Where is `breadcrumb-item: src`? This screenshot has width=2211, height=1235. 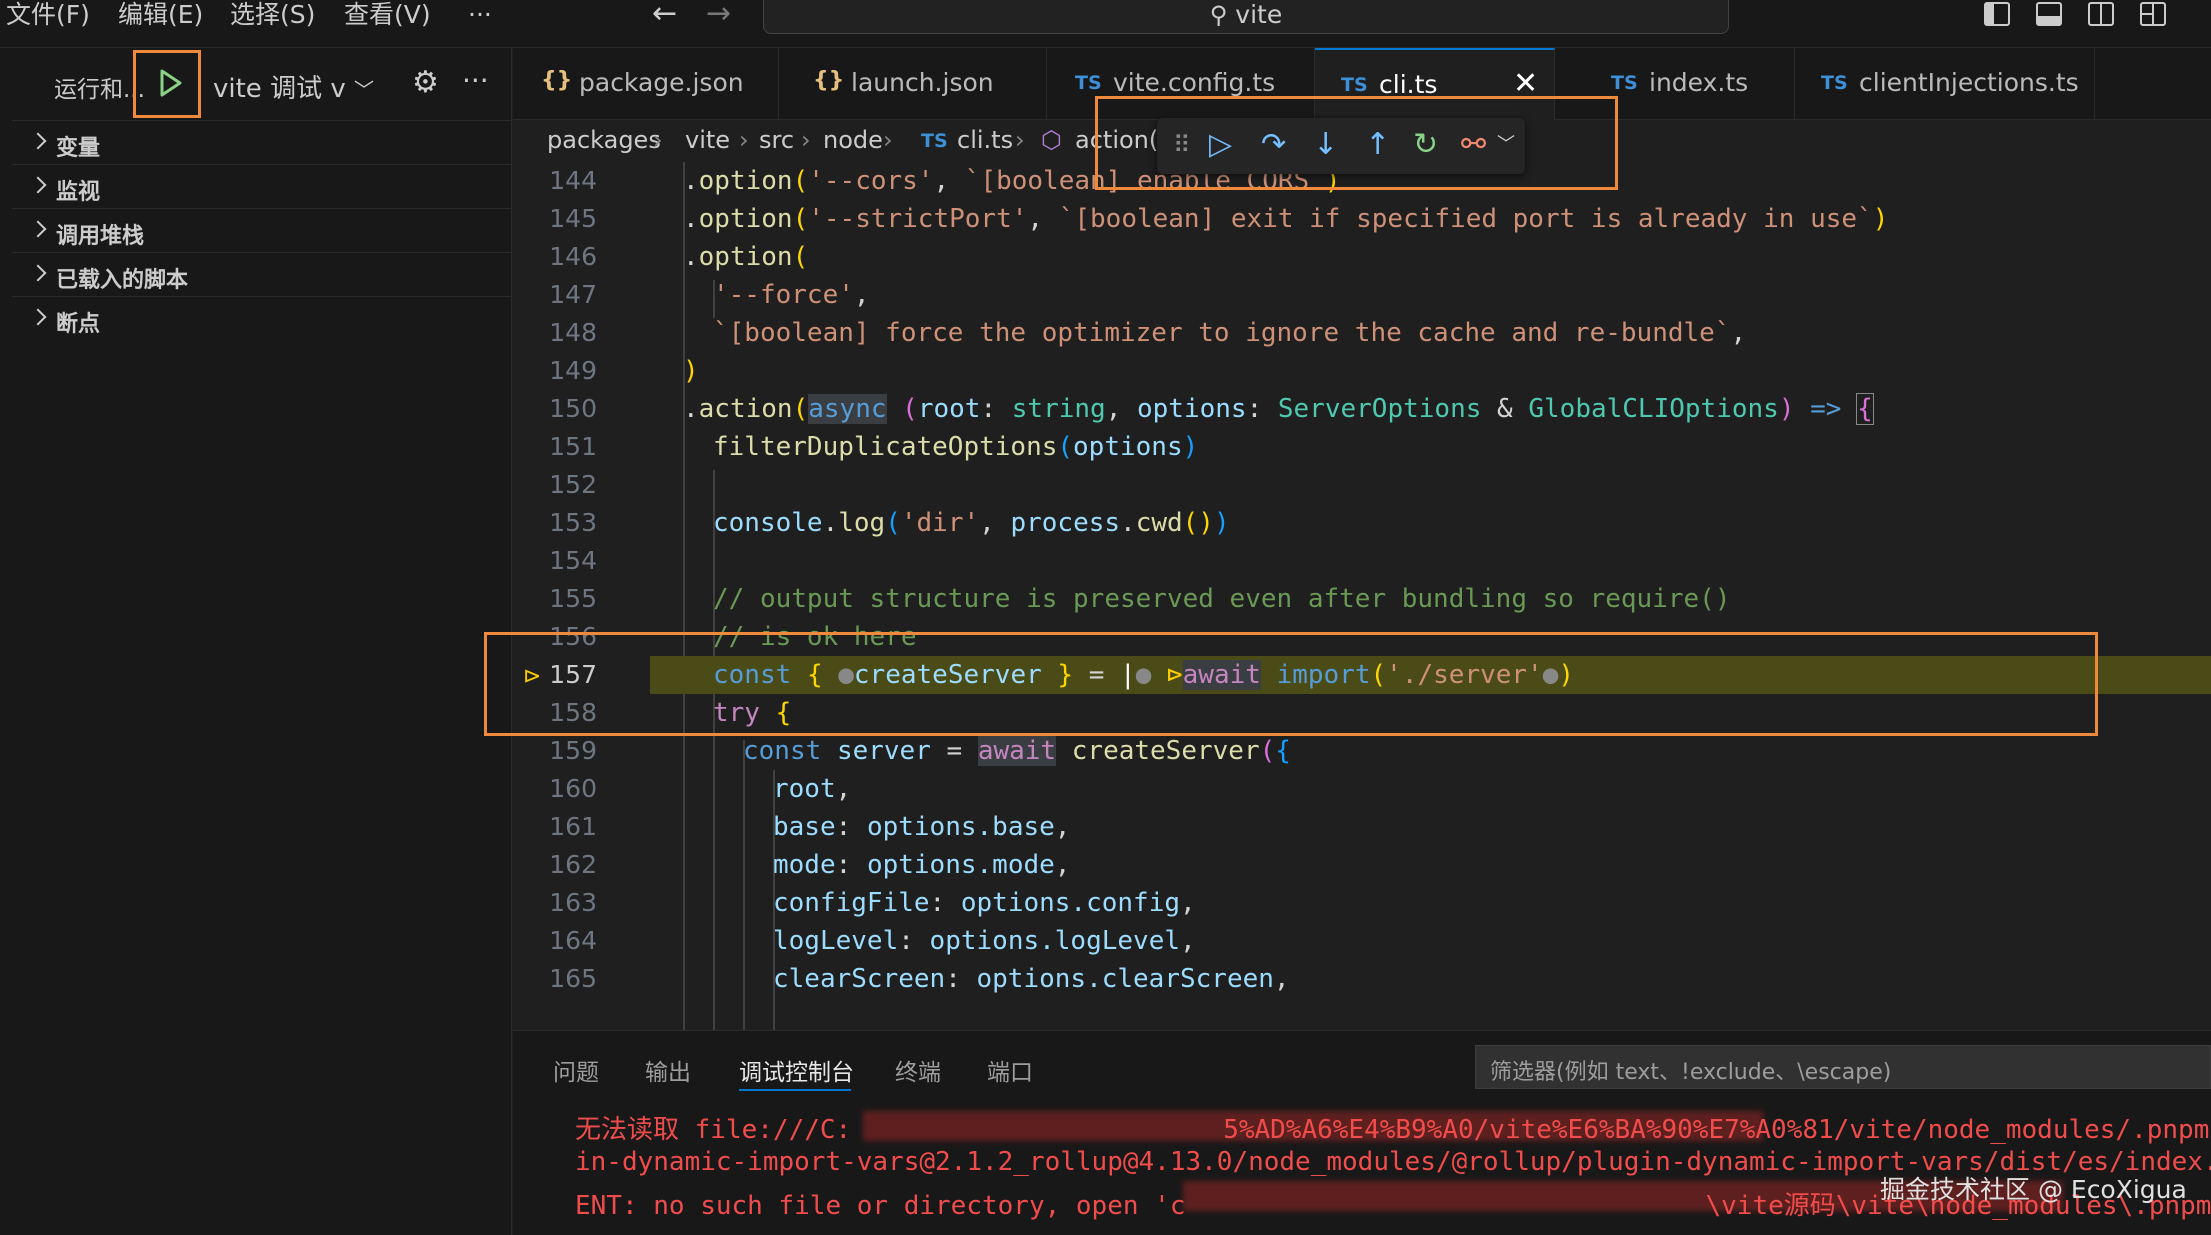
breadcrumb-item: src is located at coordinates (776, 140).